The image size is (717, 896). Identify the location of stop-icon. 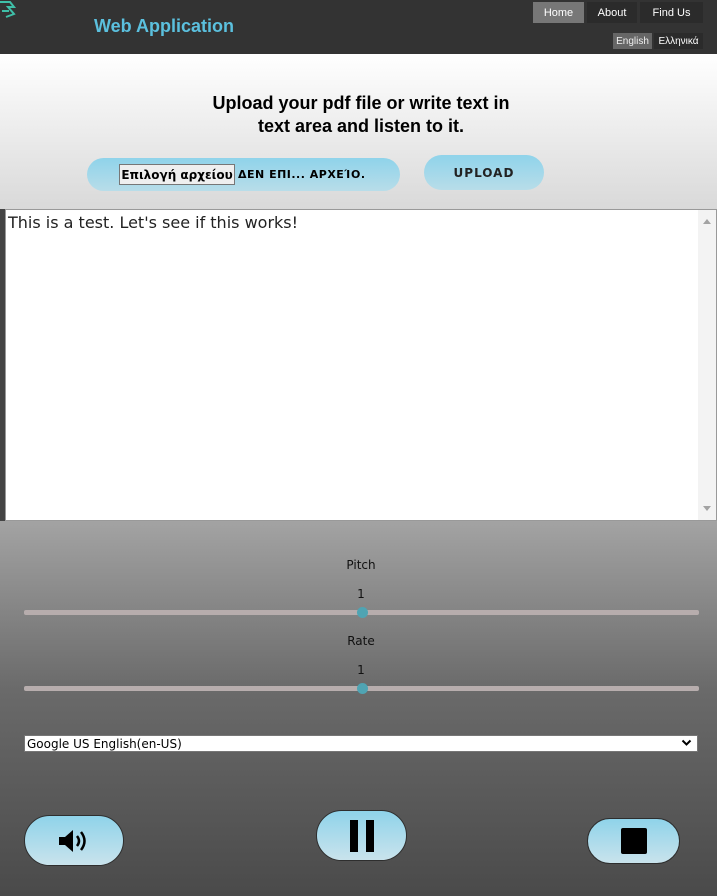
(633, 841).